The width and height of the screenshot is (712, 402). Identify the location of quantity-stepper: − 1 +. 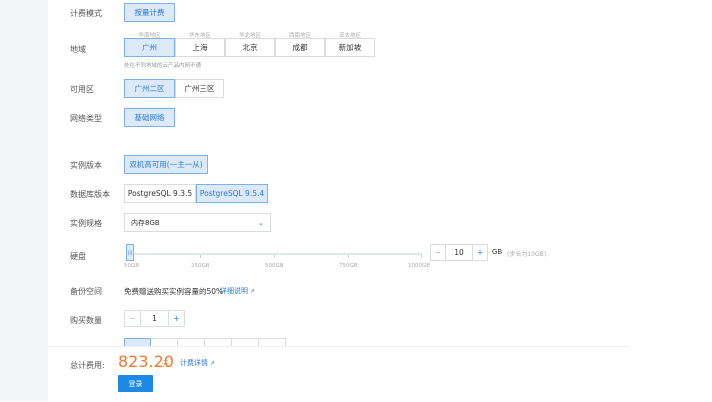
(154, 318).